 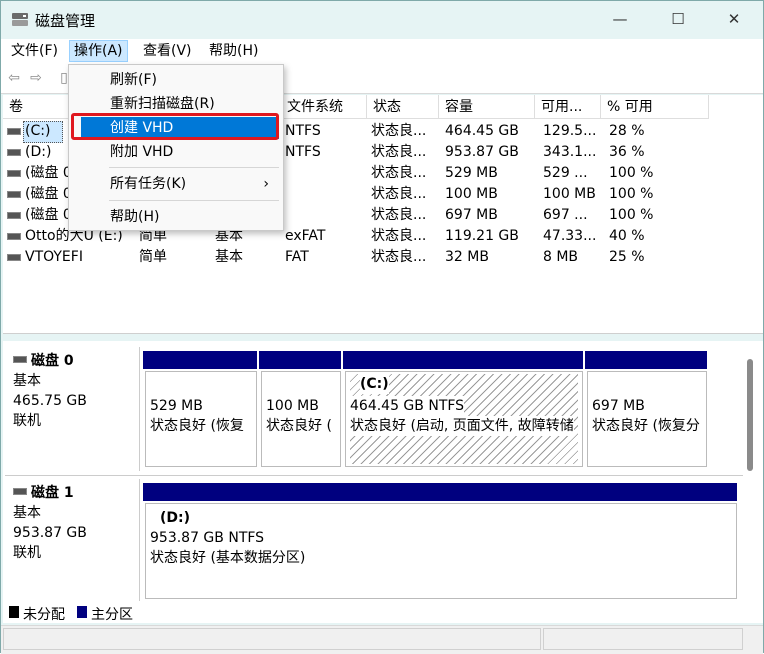 What do you see at coordinates (65, 21) in the screenshot?
I see `window-title: 磁盘管理` at bounding box center [65, 21].